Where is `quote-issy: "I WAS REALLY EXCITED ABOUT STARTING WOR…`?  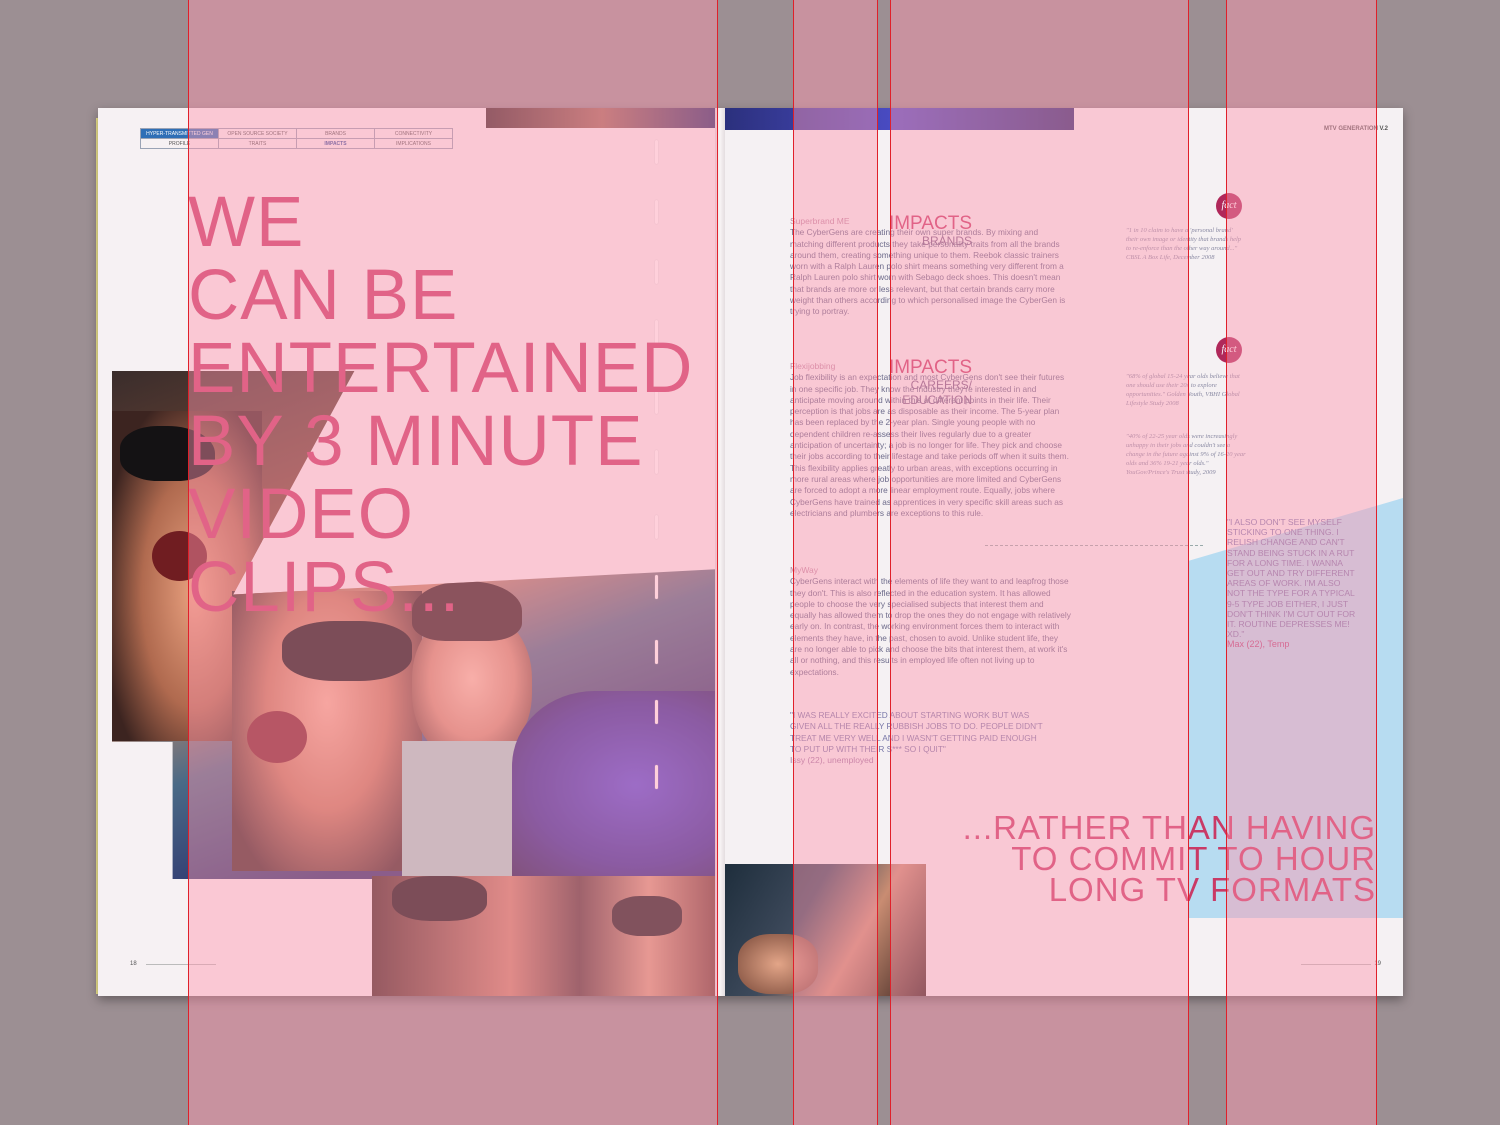
quote-issy: "I WAS REALLY EXCITED ABOUT STARTING WOR… is located at coordinates (920, 738).